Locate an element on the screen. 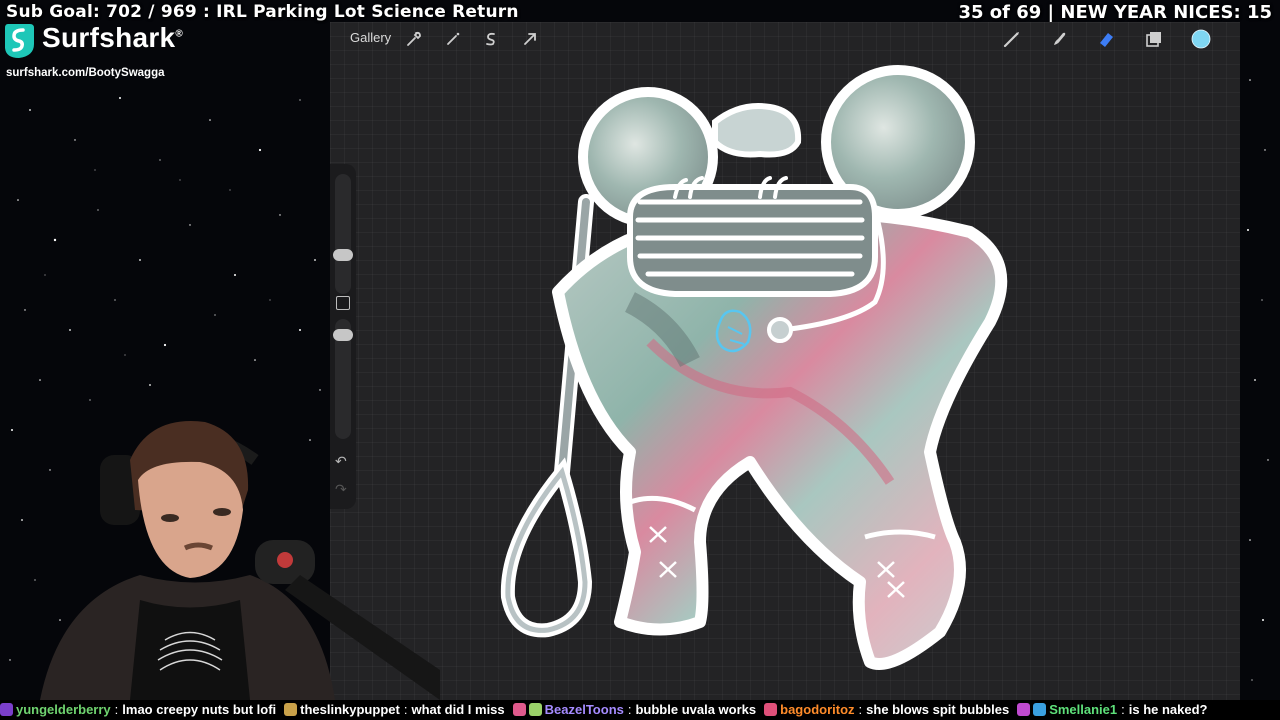  chat-text: is he naked? is located at coordinates (1168, 709).